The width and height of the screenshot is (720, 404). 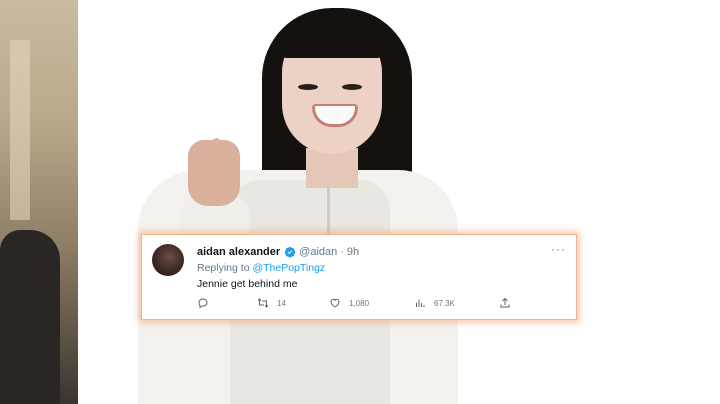 I want to click on user-handle: @aidan, so click(x=318, y=252).